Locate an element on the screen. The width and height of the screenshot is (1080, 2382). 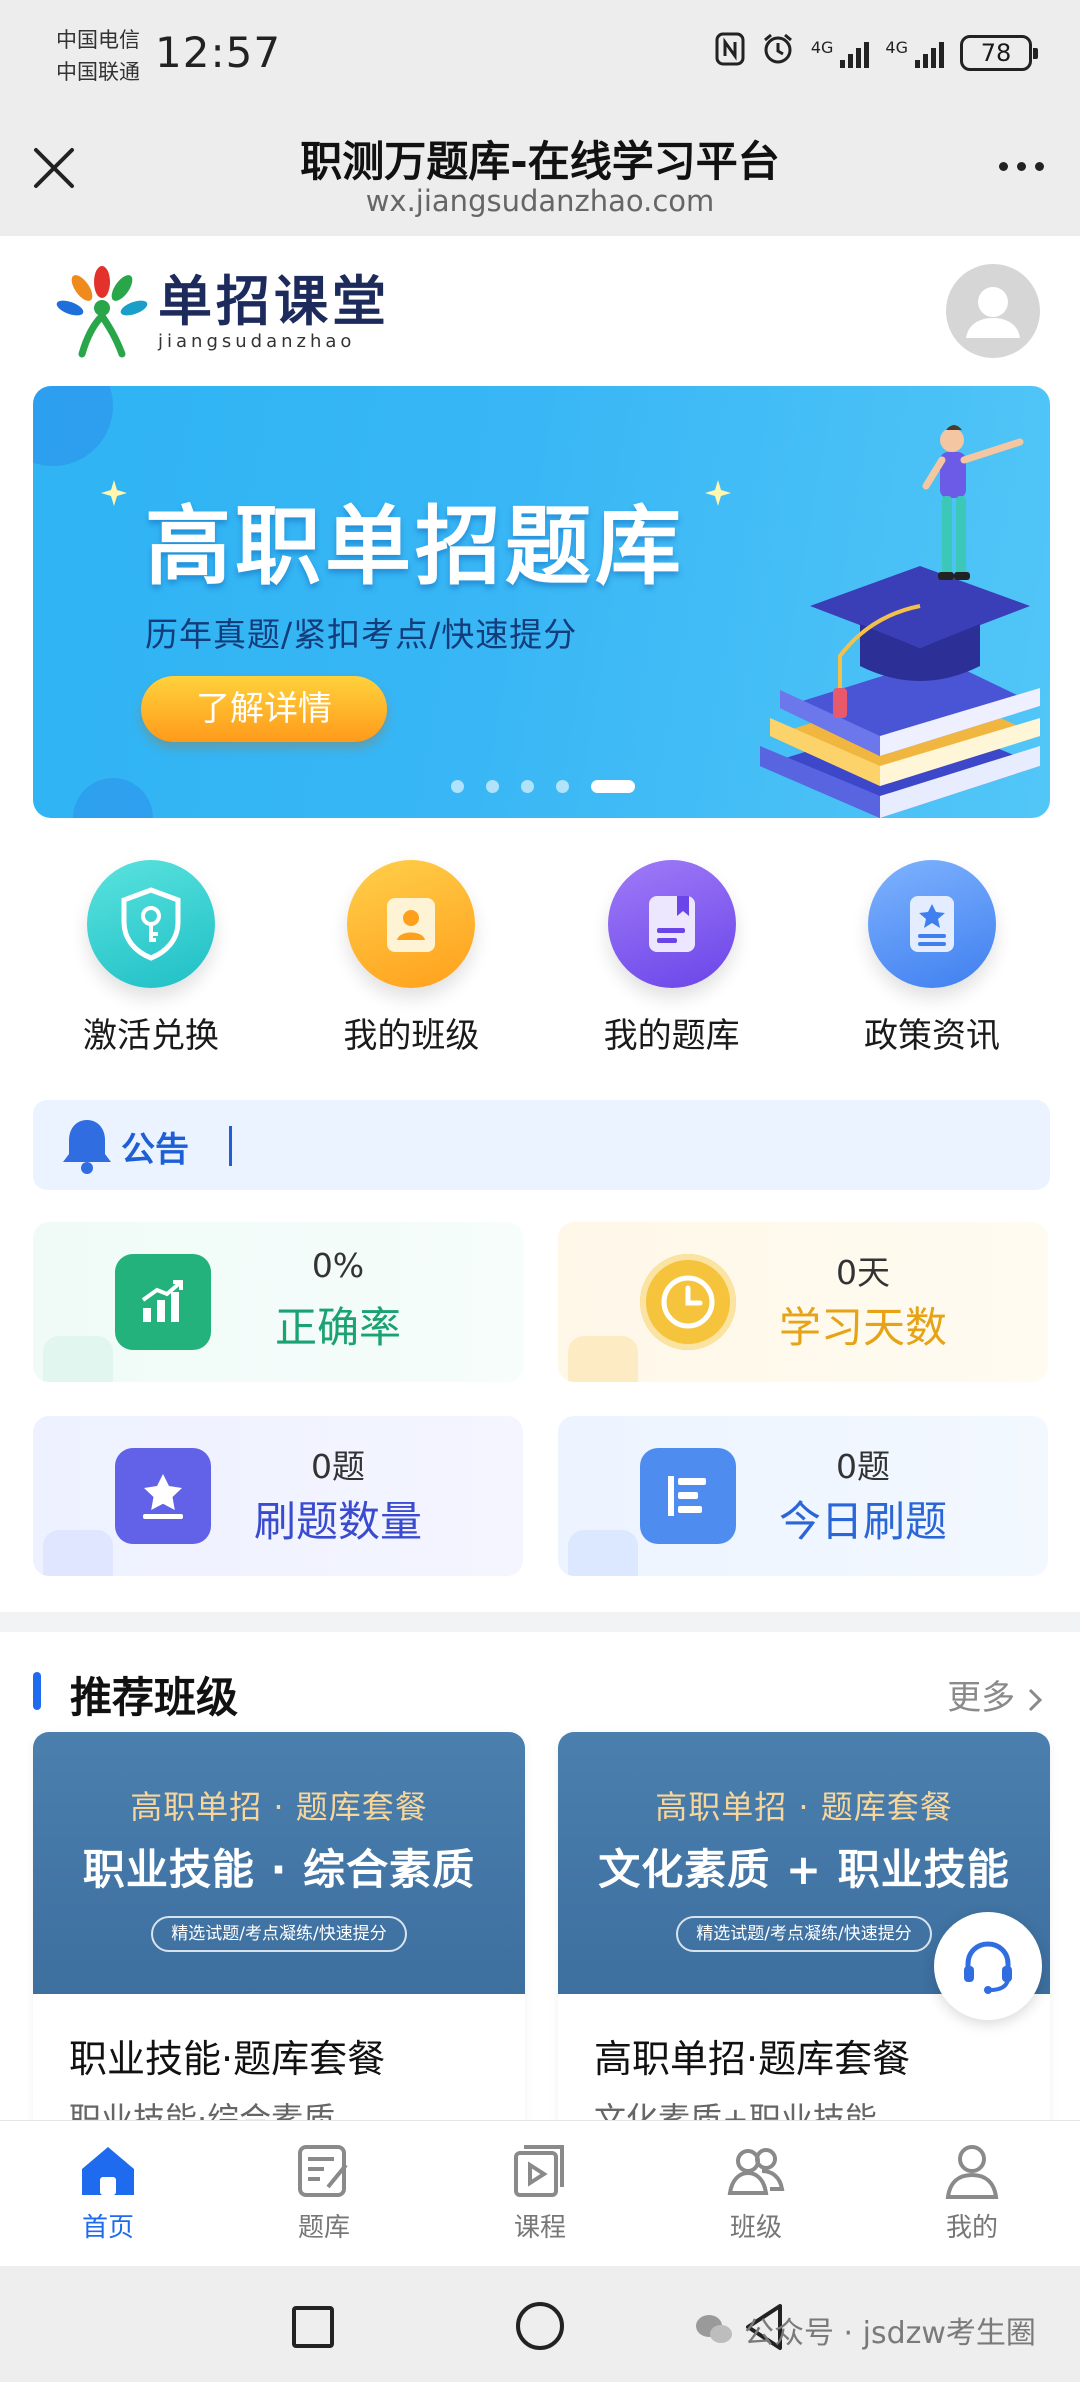
tab-label: 我的 is located at coordinates (971, 2228).